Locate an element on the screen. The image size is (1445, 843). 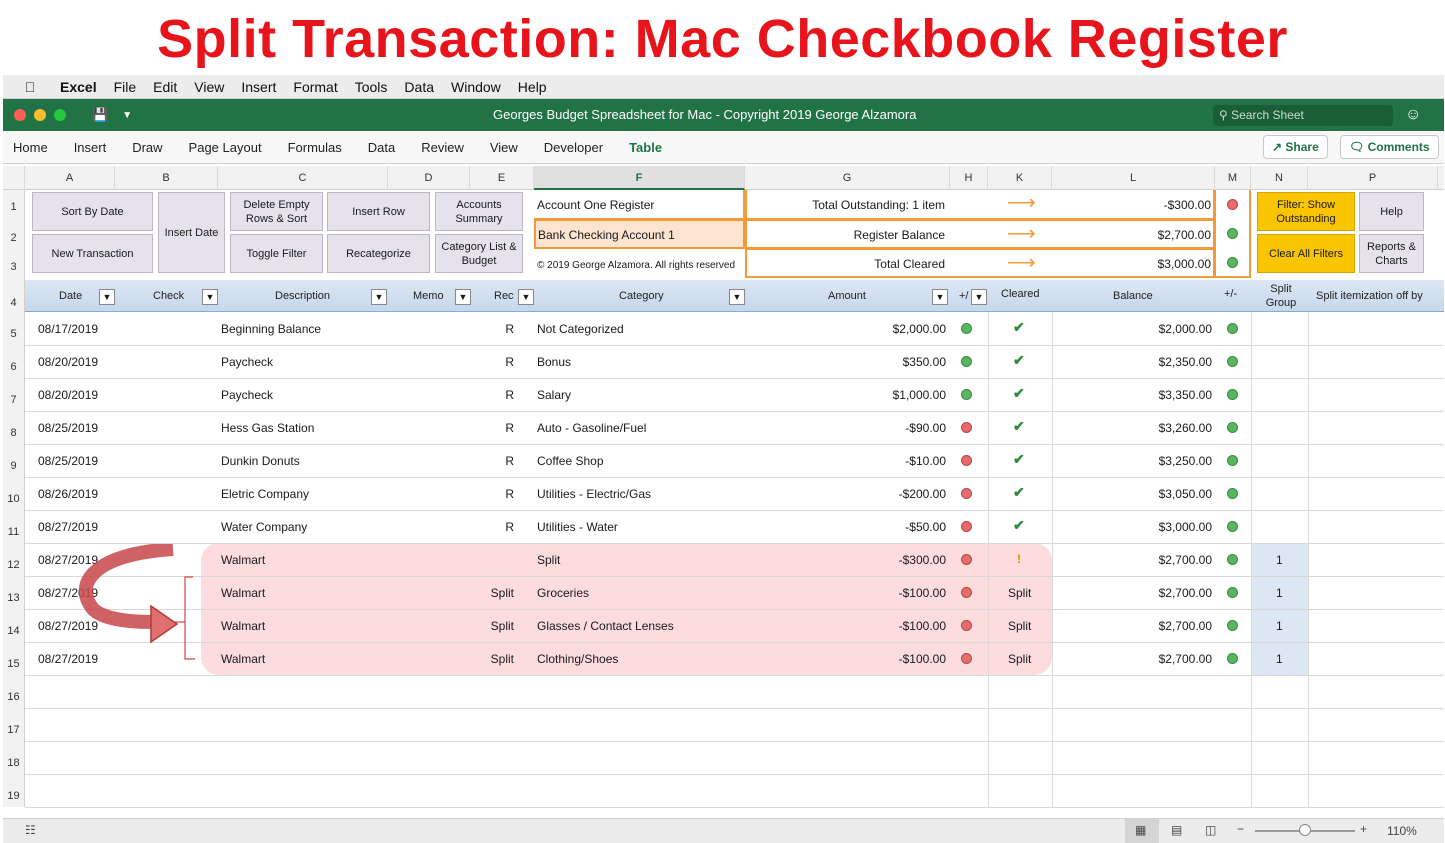
category-cell: Salary is located at coordinates (554, 395).